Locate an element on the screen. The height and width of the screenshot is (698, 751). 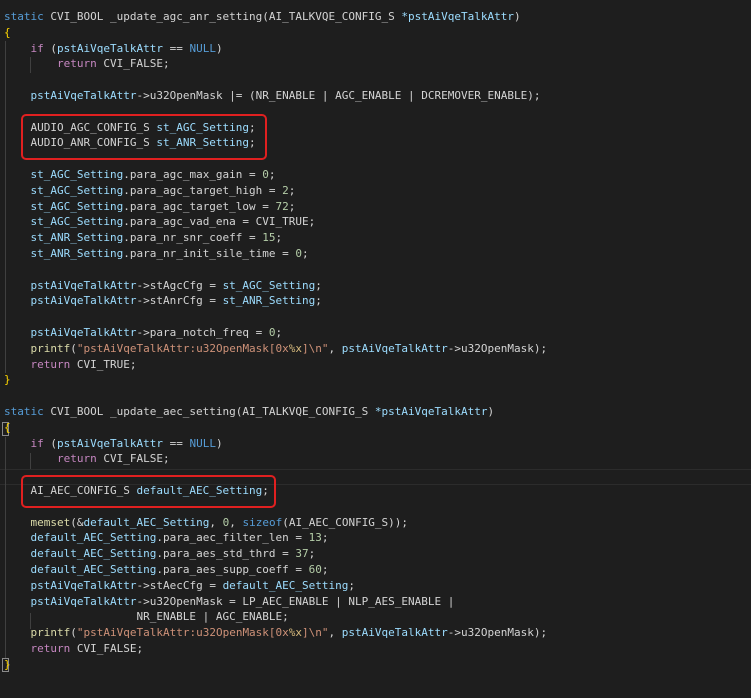
code-token: ->stAgcCfg = is located at coordinates (179, 285).